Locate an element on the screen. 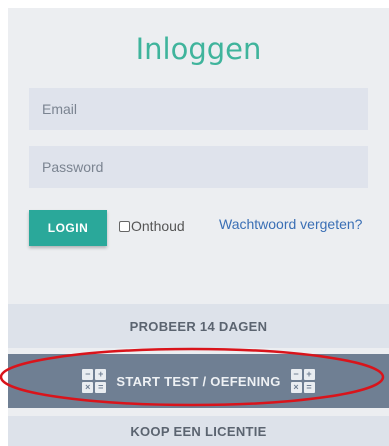 This screenshot has width=389, height=446. forgot-password-link: Wachtwoord vergeten? is located at coordinates (290, 224).